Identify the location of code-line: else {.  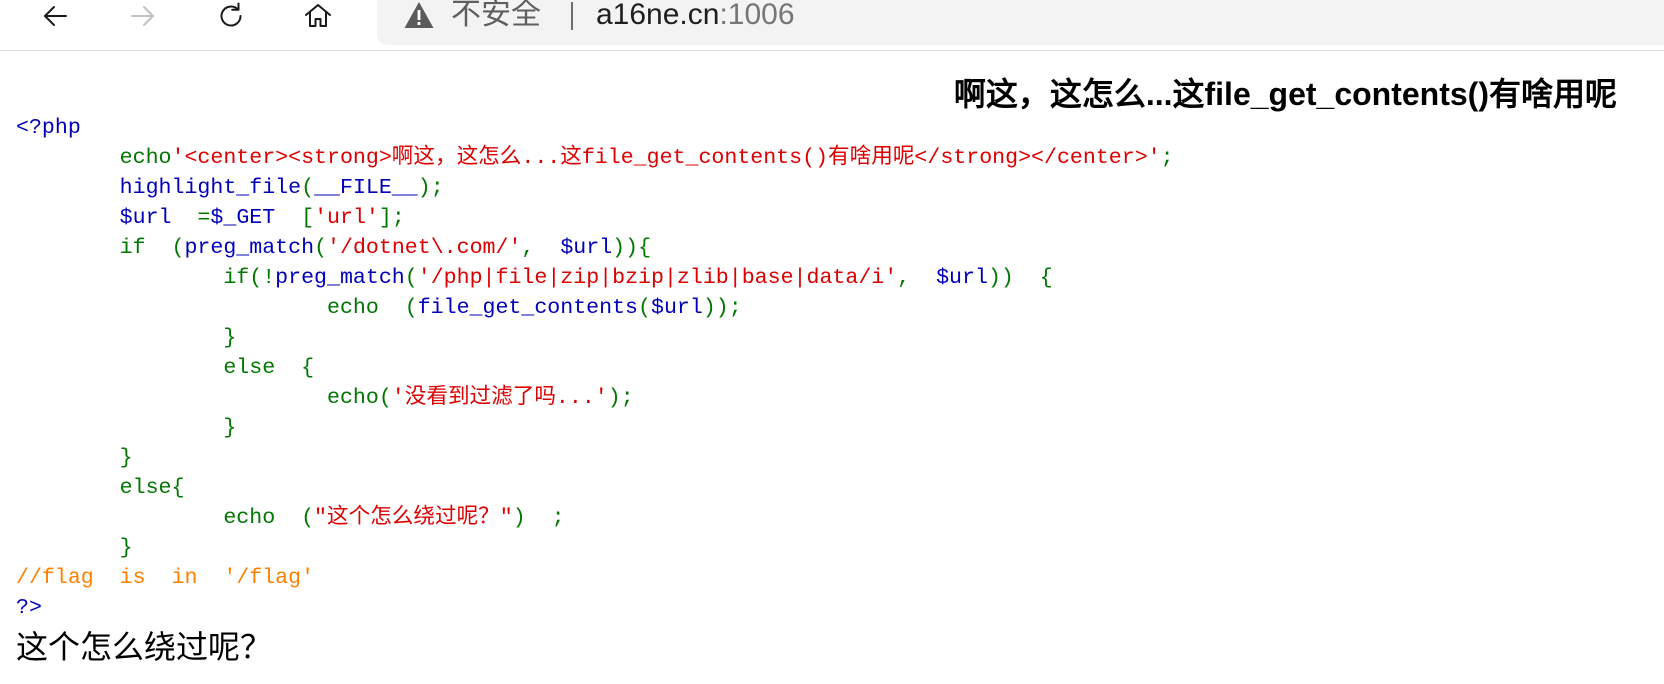
(595, 368).